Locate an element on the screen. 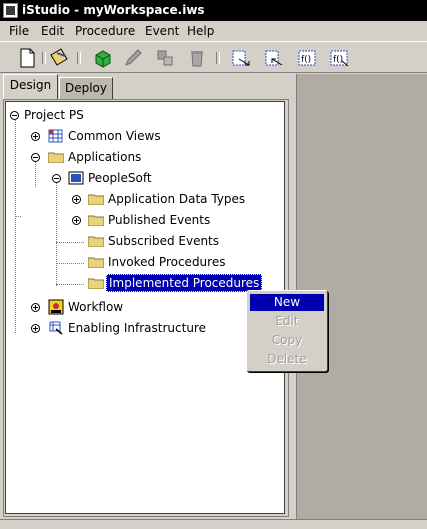 This screenshot has width=427, height=529. status-bar is located at coordinates (213, 524).